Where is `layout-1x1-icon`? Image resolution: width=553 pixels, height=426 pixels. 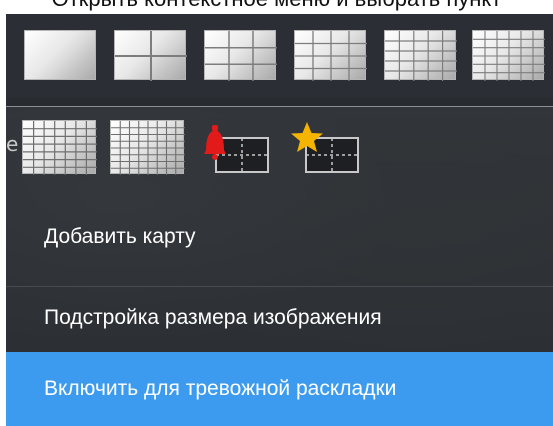
layout-1x1-icon is located at coordinates (60, 55).